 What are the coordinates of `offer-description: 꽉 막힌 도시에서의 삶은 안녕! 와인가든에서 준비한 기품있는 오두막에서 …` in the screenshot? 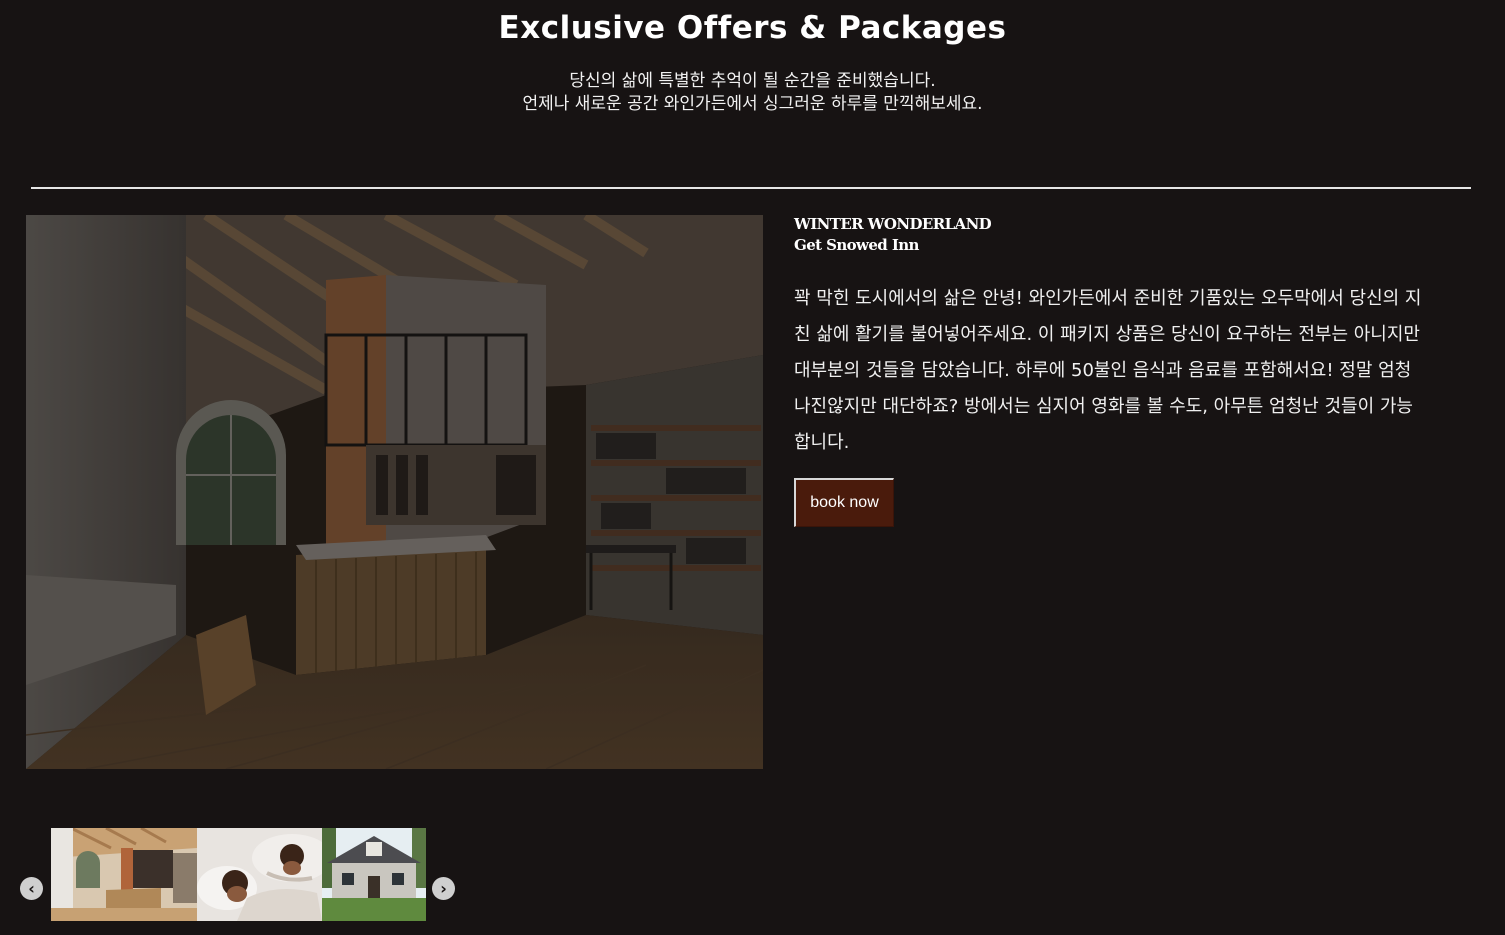 It's located at (1108, 370).